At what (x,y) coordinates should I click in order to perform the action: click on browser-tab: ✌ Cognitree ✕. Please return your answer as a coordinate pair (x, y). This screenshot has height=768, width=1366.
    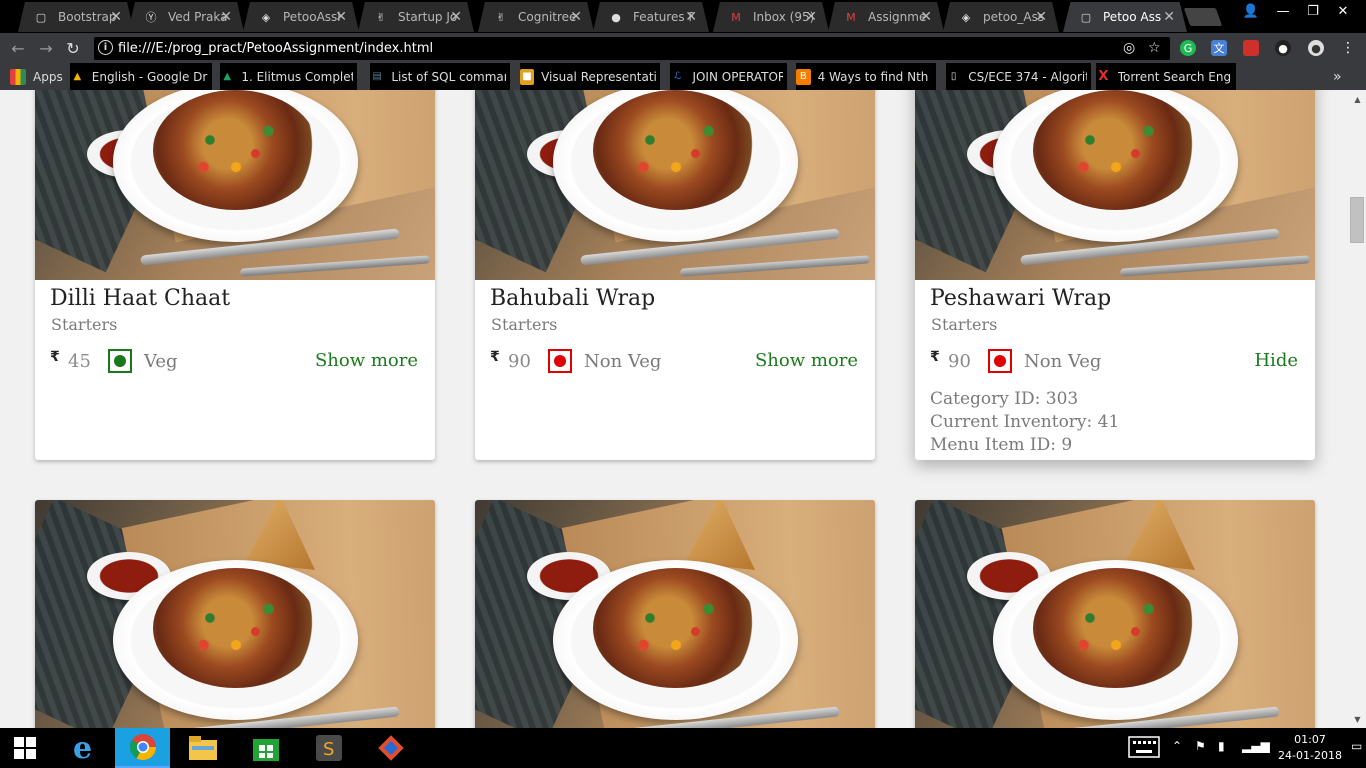
    Looking at the image, I should click on (536, 17).